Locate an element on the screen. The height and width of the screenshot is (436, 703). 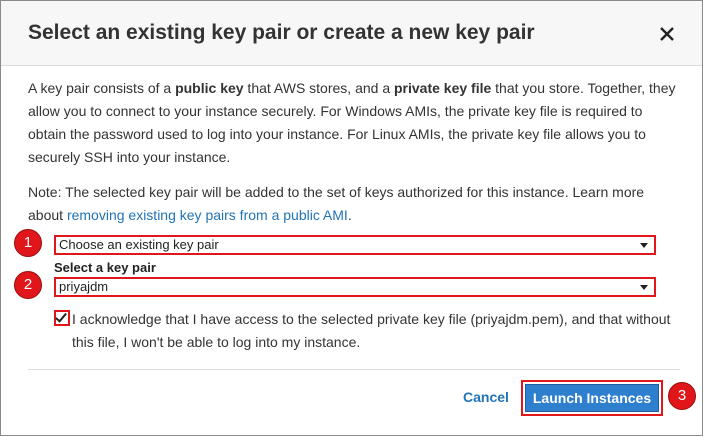
select-key-pair-label: Select a key pair is located at coordinates (105, 267).